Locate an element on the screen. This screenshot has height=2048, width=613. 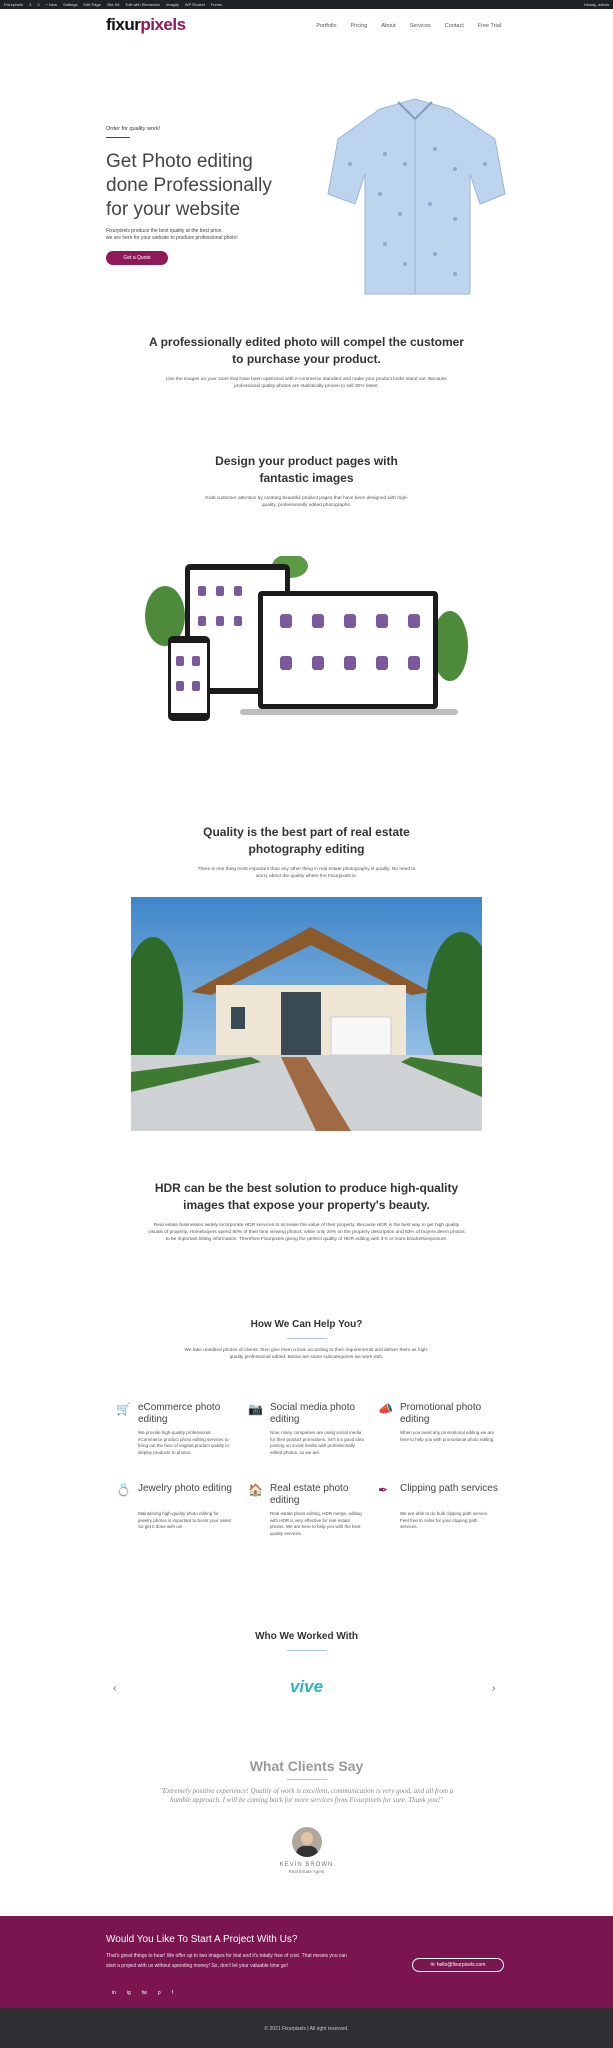
admin-item: Settings is located at coordinates (70, 4).